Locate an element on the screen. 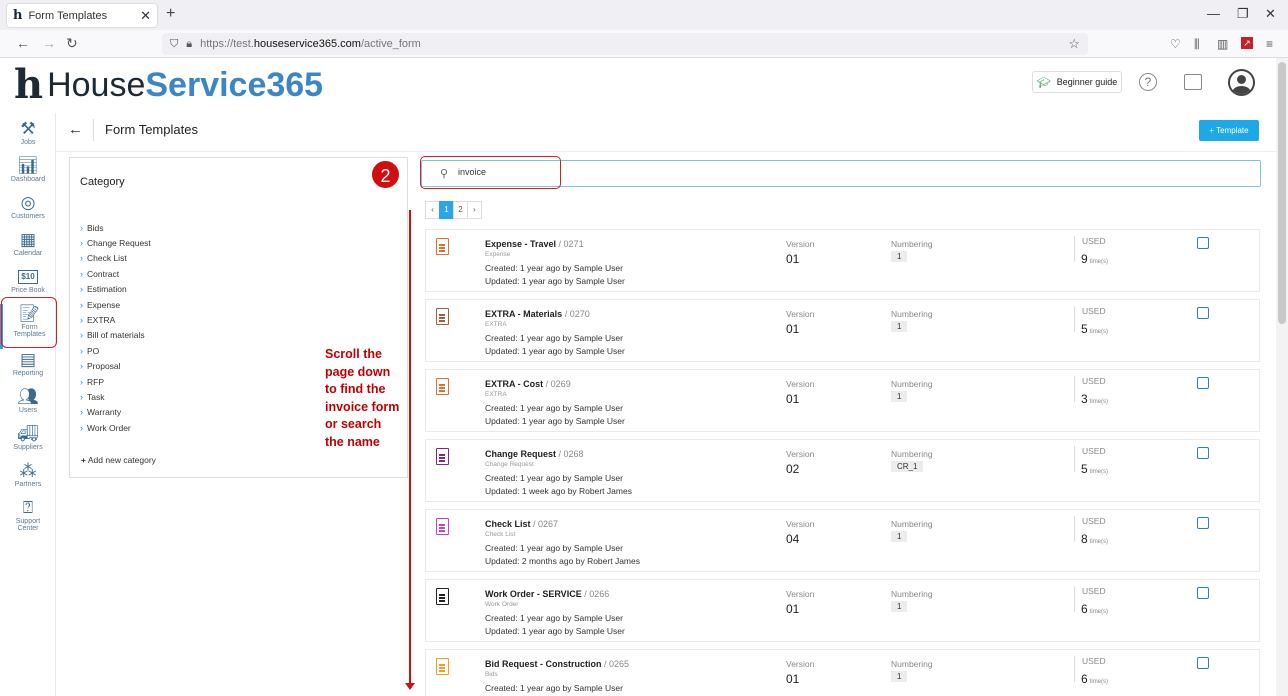 The width and height of the screenshot is (1288, 696). template-name: Bid Request - Construction / 0265 is located at coordinates (557, 664).